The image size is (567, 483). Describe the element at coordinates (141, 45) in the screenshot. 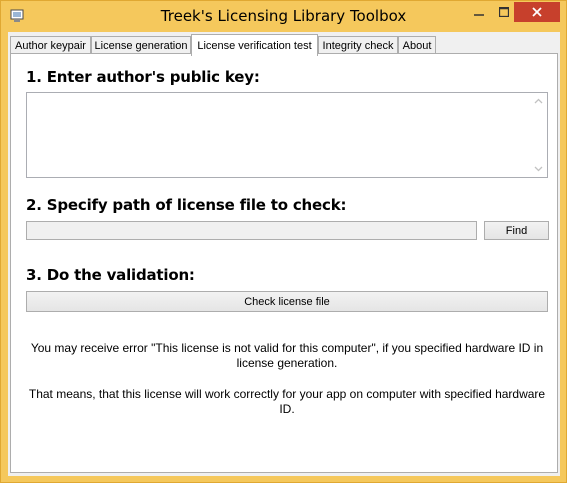

I see `tab-license-generation: License generation` at that location.